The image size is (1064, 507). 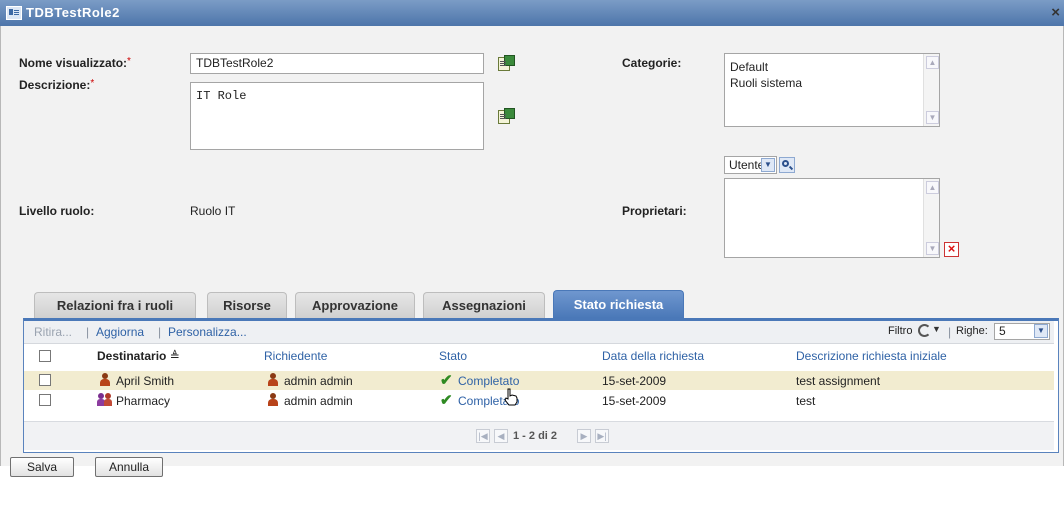 What do you see at coordinates (483, 436) in the screenshot?
I see `first-page-icon: |◀` at bounding box center [483, 436].